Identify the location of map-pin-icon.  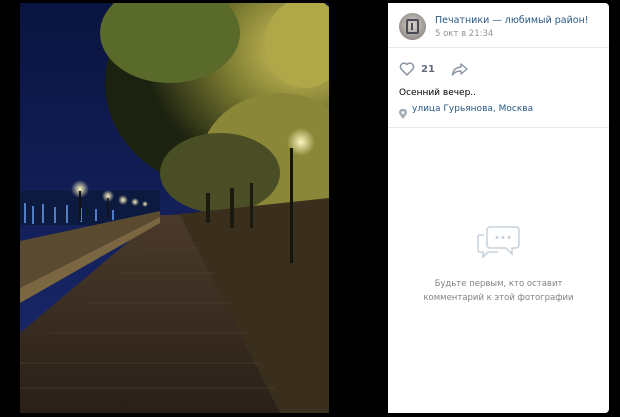
(403, 111).